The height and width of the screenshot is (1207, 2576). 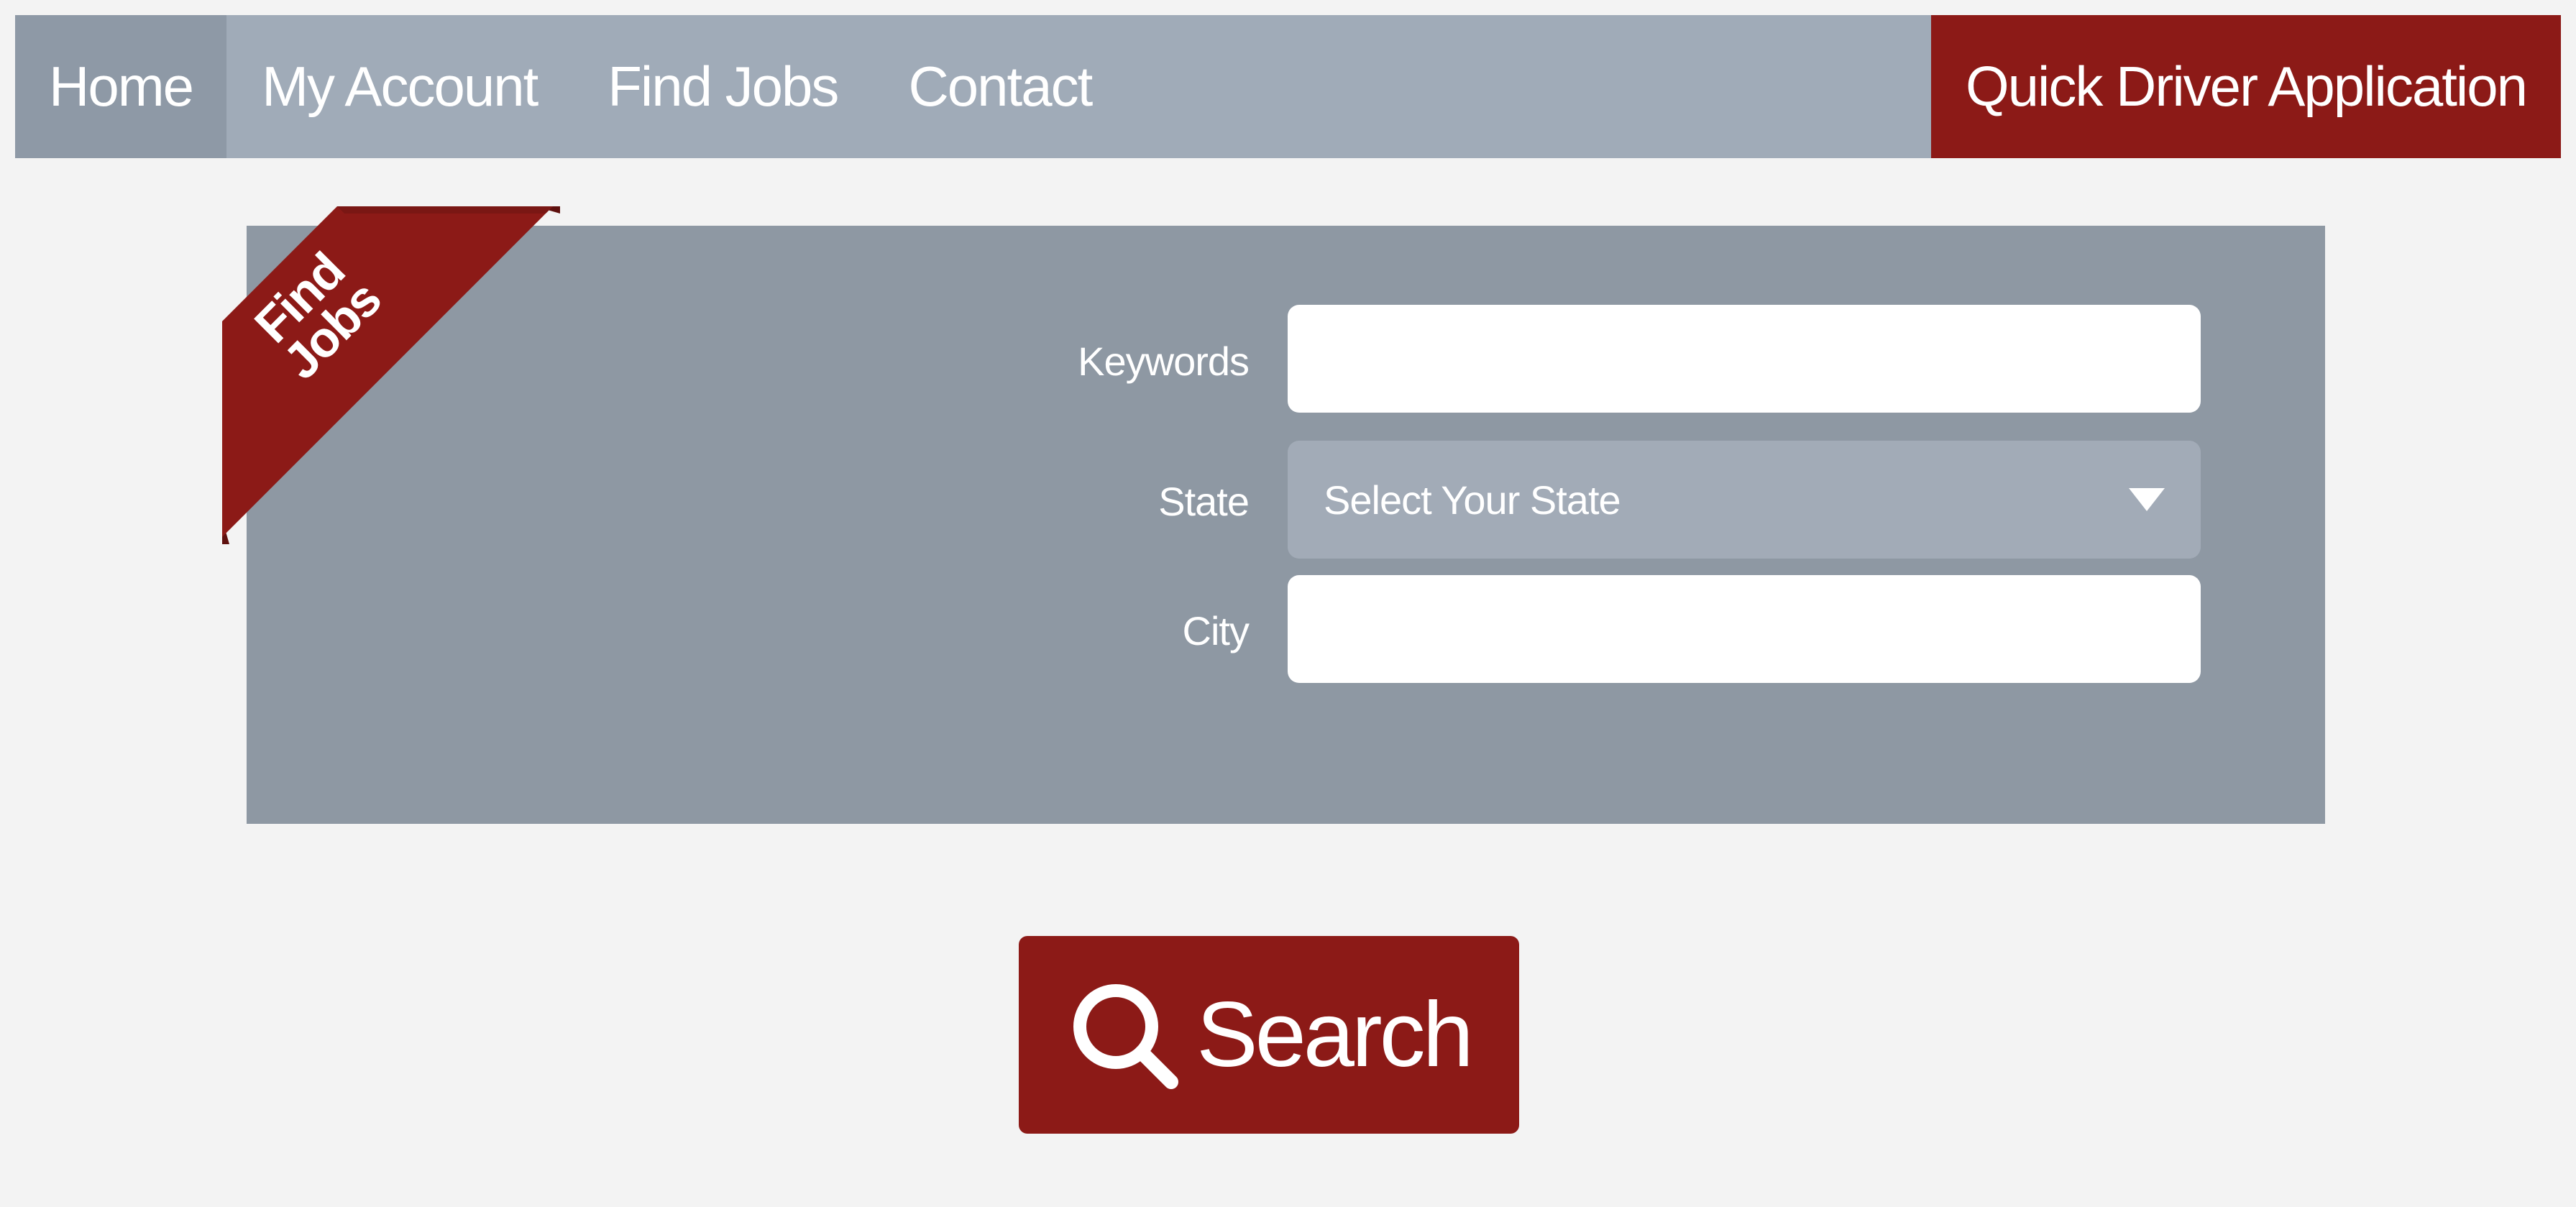 I want to click on search-icon, so click(x=1124, y=1035).